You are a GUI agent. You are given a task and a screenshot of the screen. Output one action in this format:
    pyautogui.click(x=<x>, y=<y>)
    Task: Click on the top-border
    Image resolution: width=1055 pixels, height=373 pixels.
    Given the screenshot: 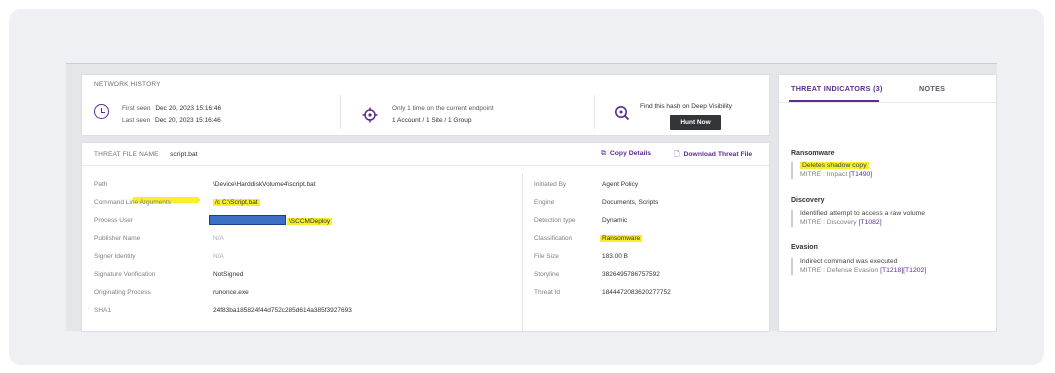 What is the action you would take?
    pyautogui.click(x=531, y=64)
    